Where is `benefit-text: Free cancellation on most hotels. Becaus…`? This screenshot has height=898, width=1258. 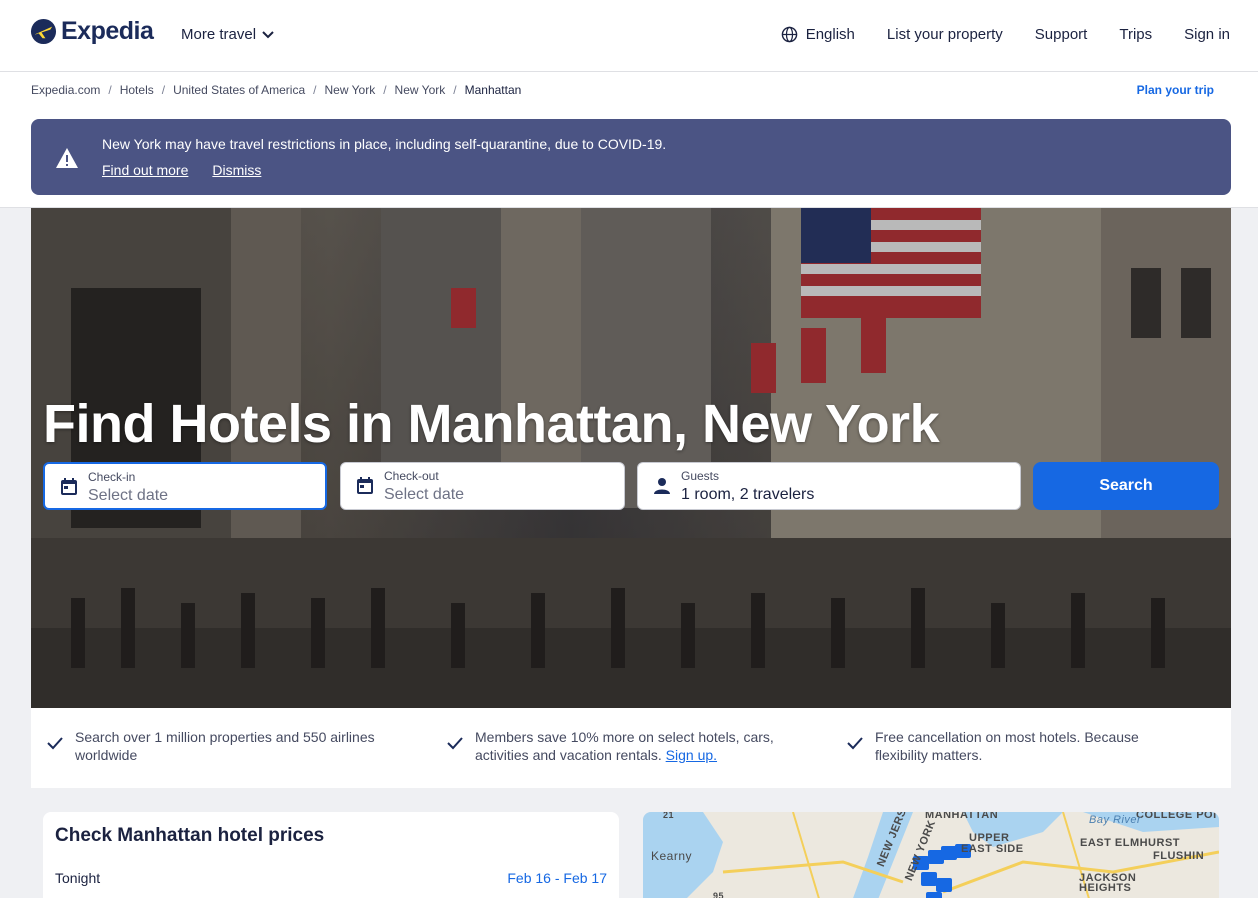
benefit-text: Free cancellation on most hotels. Becaus… is located at coordinates (1007, 746).